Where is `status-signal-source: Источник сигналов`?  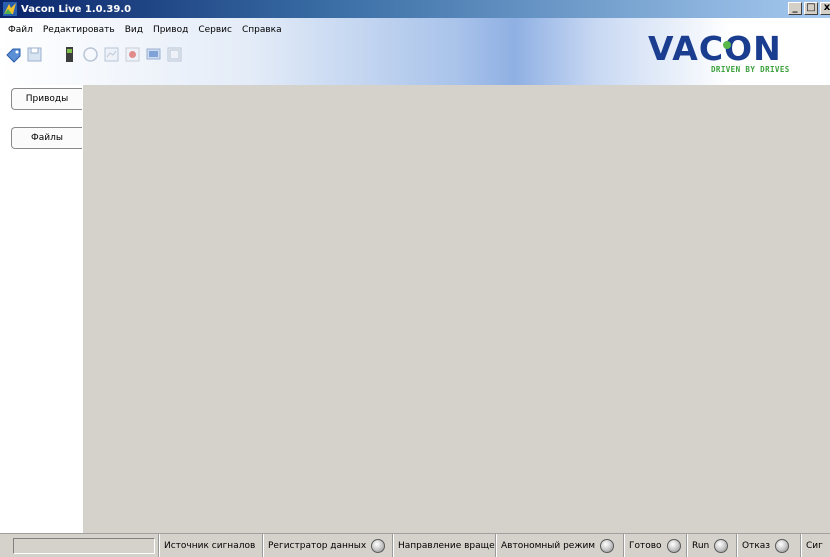 status-signal-source: Источник сигналов is located at coordinates (210, 545).